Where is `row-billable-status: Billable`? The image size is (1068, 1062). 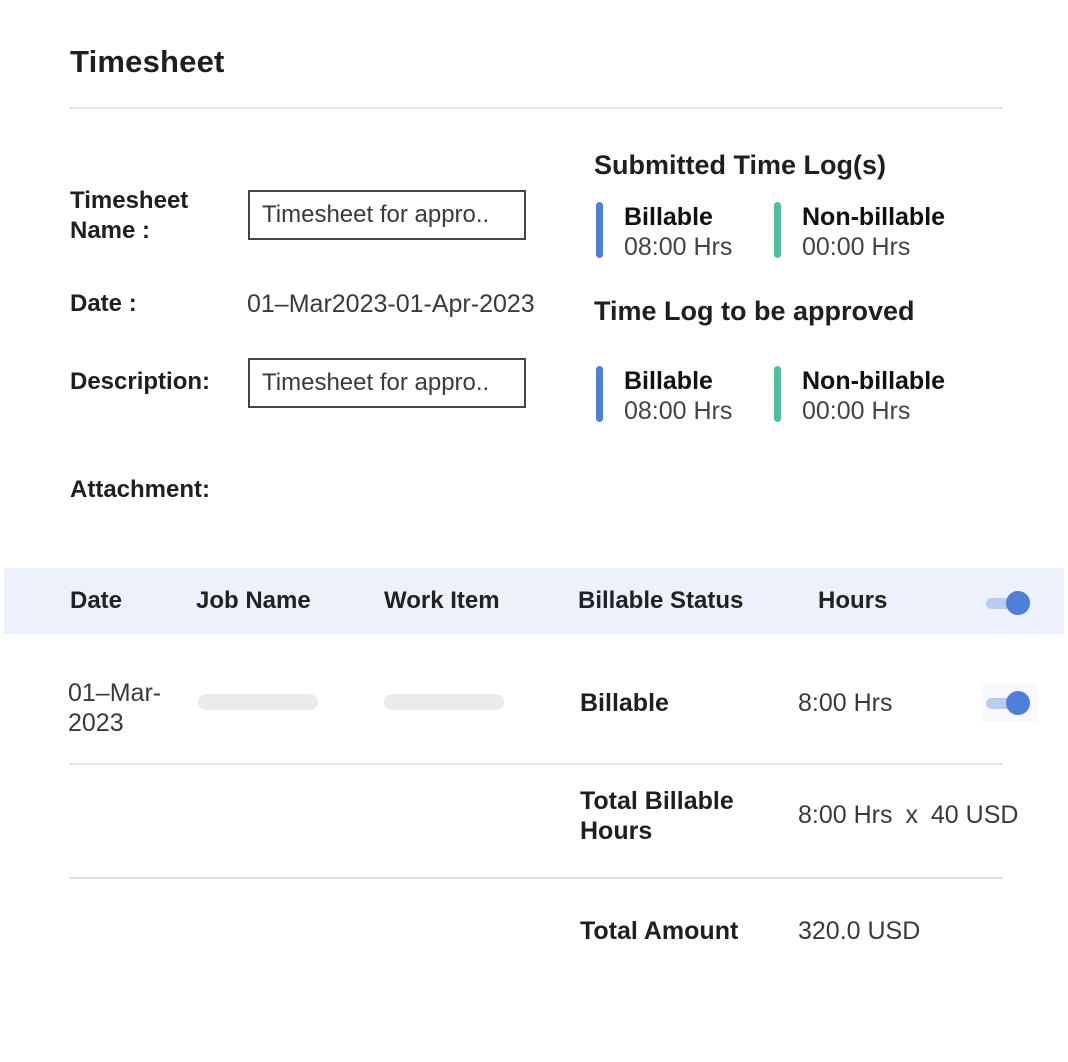 row-billable-status: Billable is located at coordinates (624, 703).